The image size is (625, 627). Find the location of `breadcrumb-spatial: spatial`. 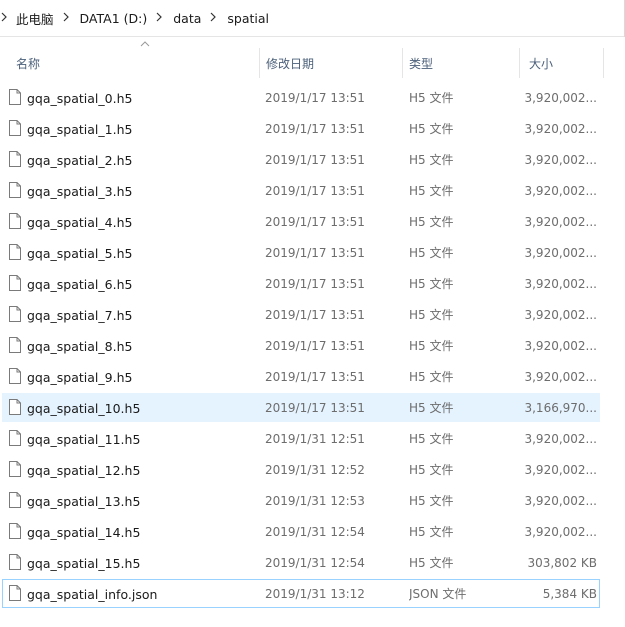

breadcrumb-spatial: spatial is located at coordinates (248, 18).